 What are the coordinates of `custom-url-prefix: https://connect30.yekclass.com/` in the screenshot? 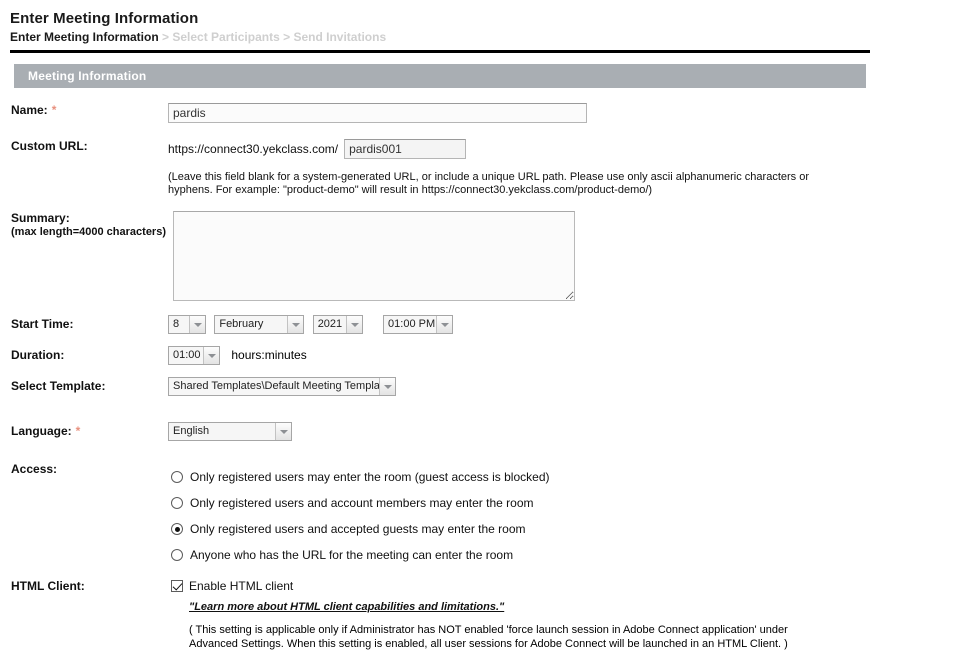 It's located at (253, 149).